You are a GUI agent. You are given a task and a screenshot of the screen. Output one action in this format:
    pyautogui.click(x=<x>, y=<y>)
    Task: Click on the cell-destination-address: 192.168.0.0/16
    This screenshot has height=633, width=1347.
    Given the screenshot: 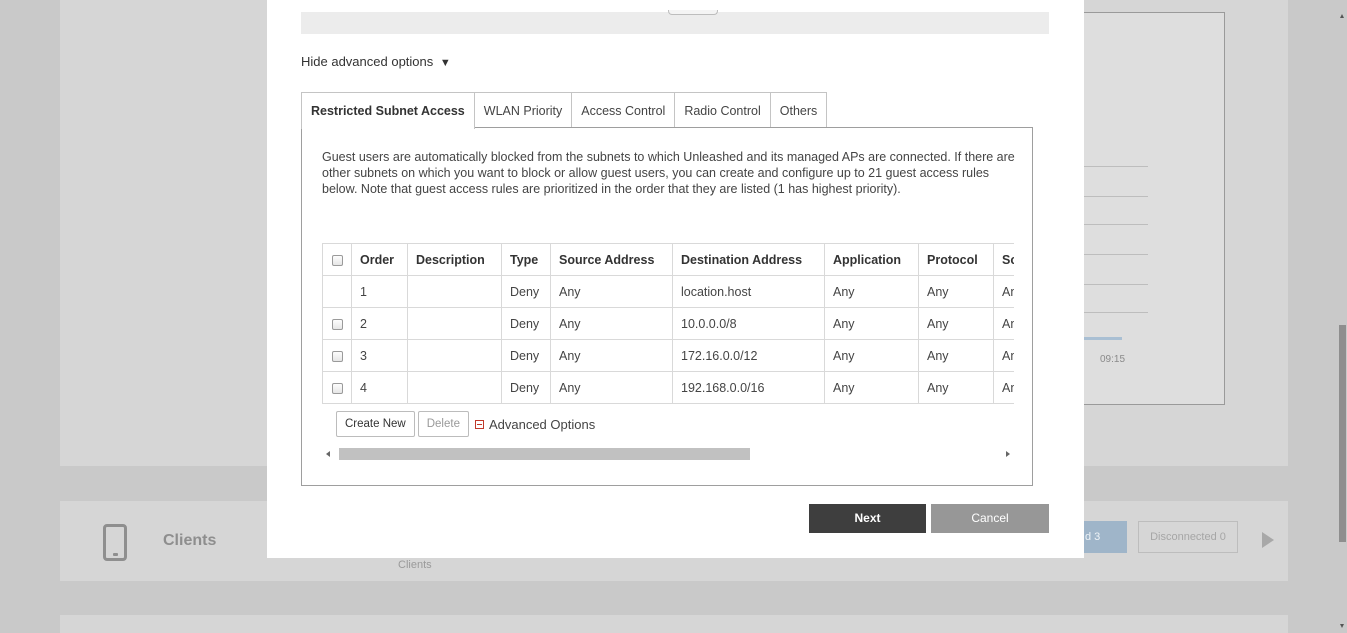 What is the action you would take?
    pyautogui.click(x=748, y=387)
    